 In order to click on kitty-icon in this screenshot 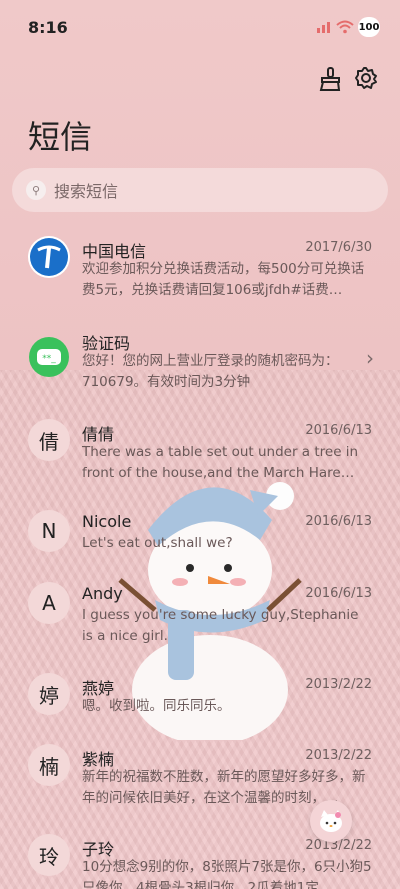, I will do `click(331, 821)`.